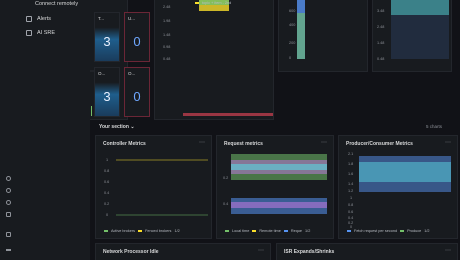 The width and height of the screenshot is (460, 260). I want to click on panel-title: Network Processor Idle, so click(131, 252).